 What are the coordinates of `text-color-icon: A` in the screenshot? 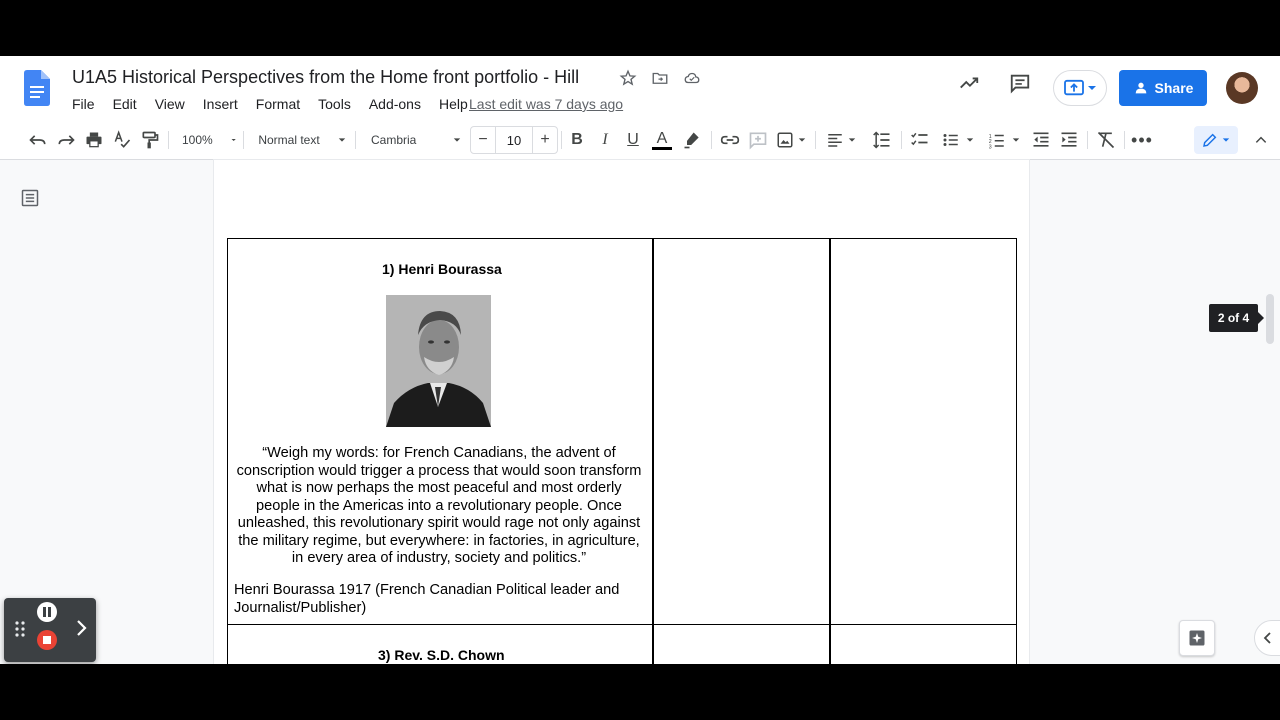 It's located at (662, 140).